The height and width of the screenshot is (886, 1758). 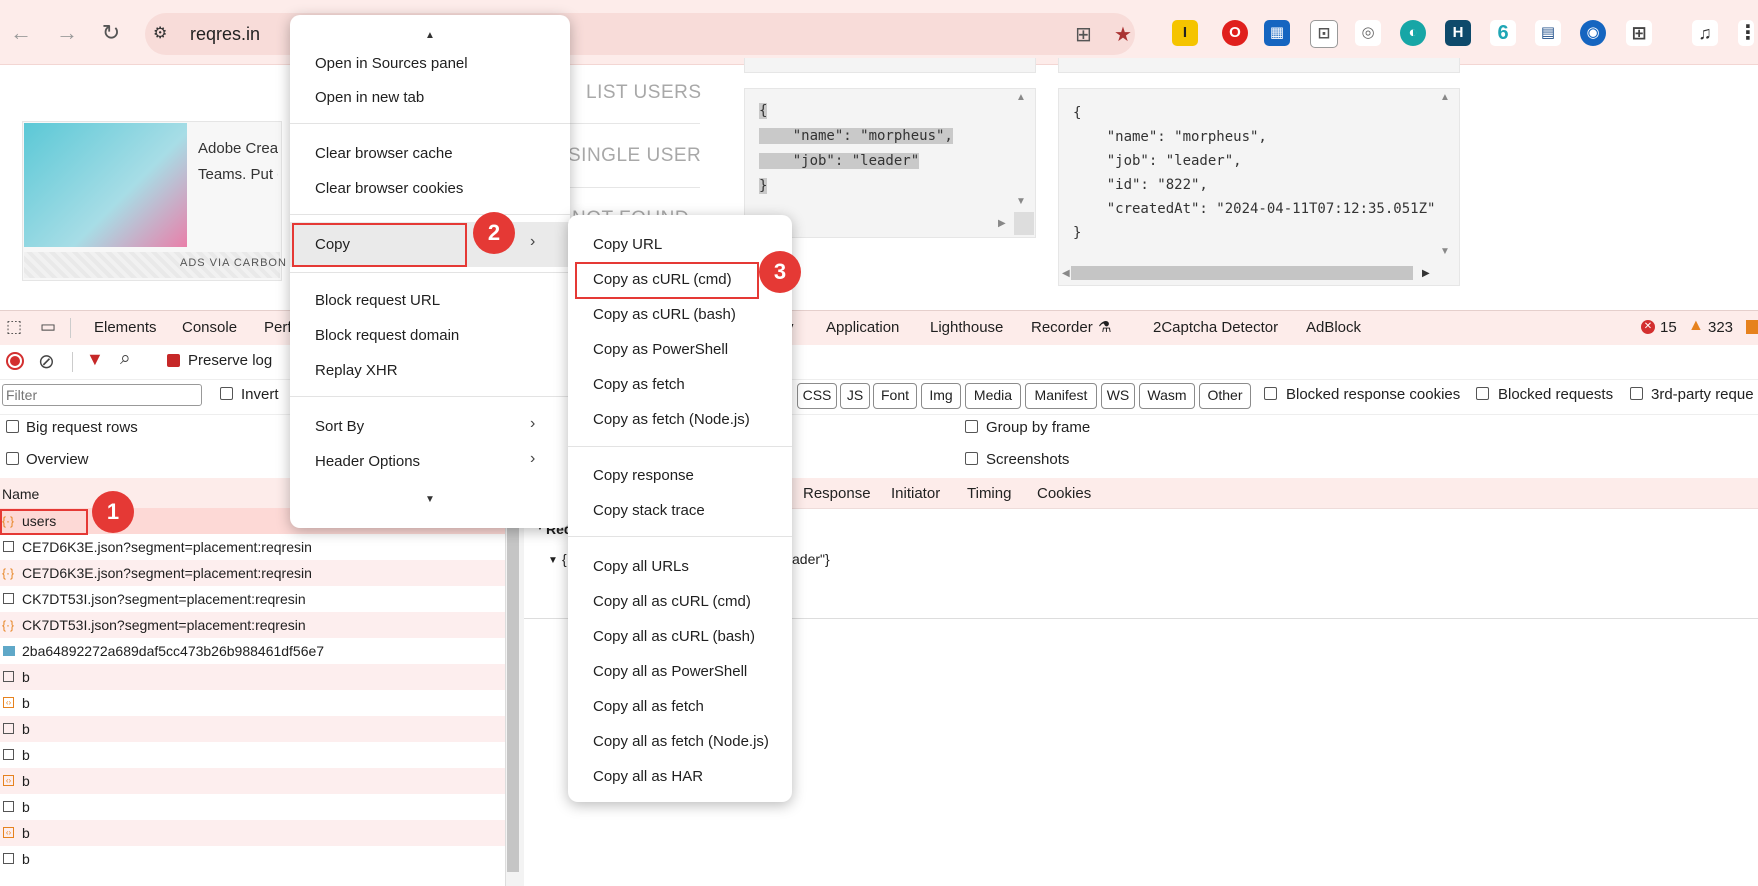 I want to click on filter-input, so click(x=102, y=395).